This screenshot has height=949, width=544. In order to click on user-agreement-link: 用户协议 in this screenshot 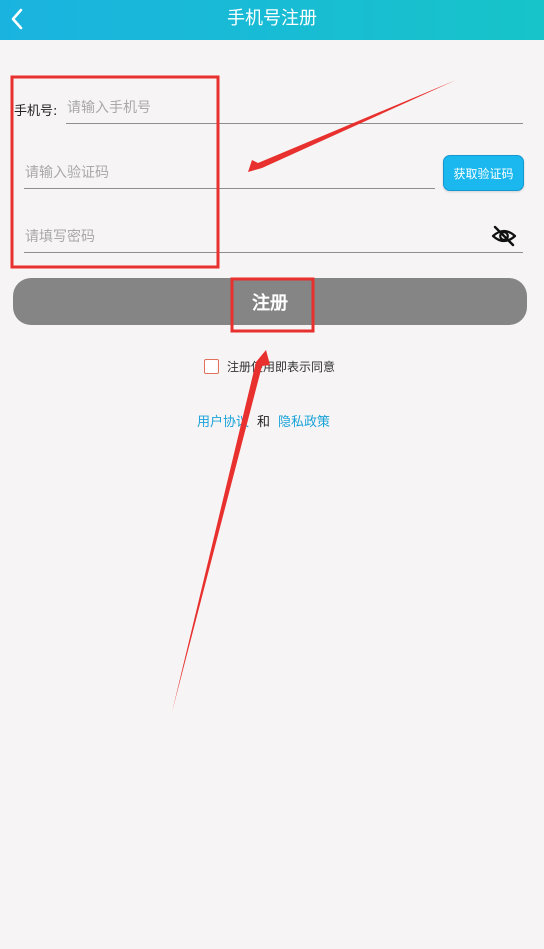, I will do `click(223, 422)`.